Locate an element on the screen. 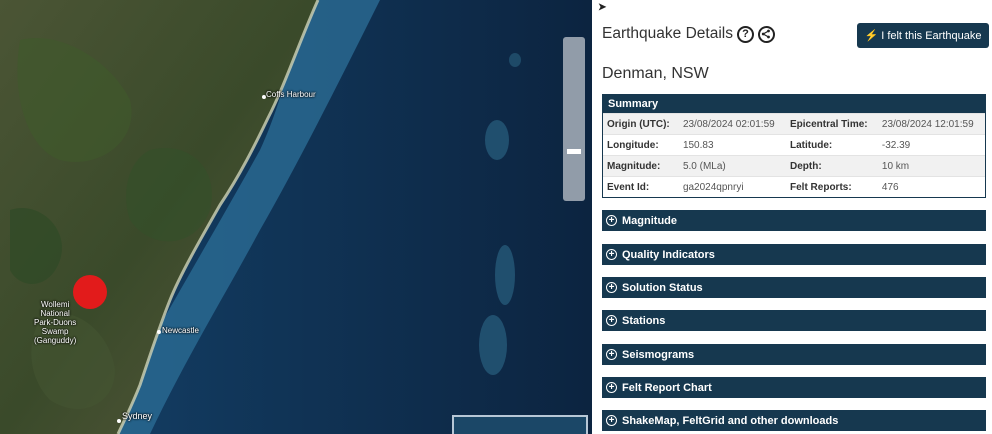 The height and width of the screenshot is (434, 992). section-felt-report-chart: + Felt Report Chart is located at coordinates (794, 387).